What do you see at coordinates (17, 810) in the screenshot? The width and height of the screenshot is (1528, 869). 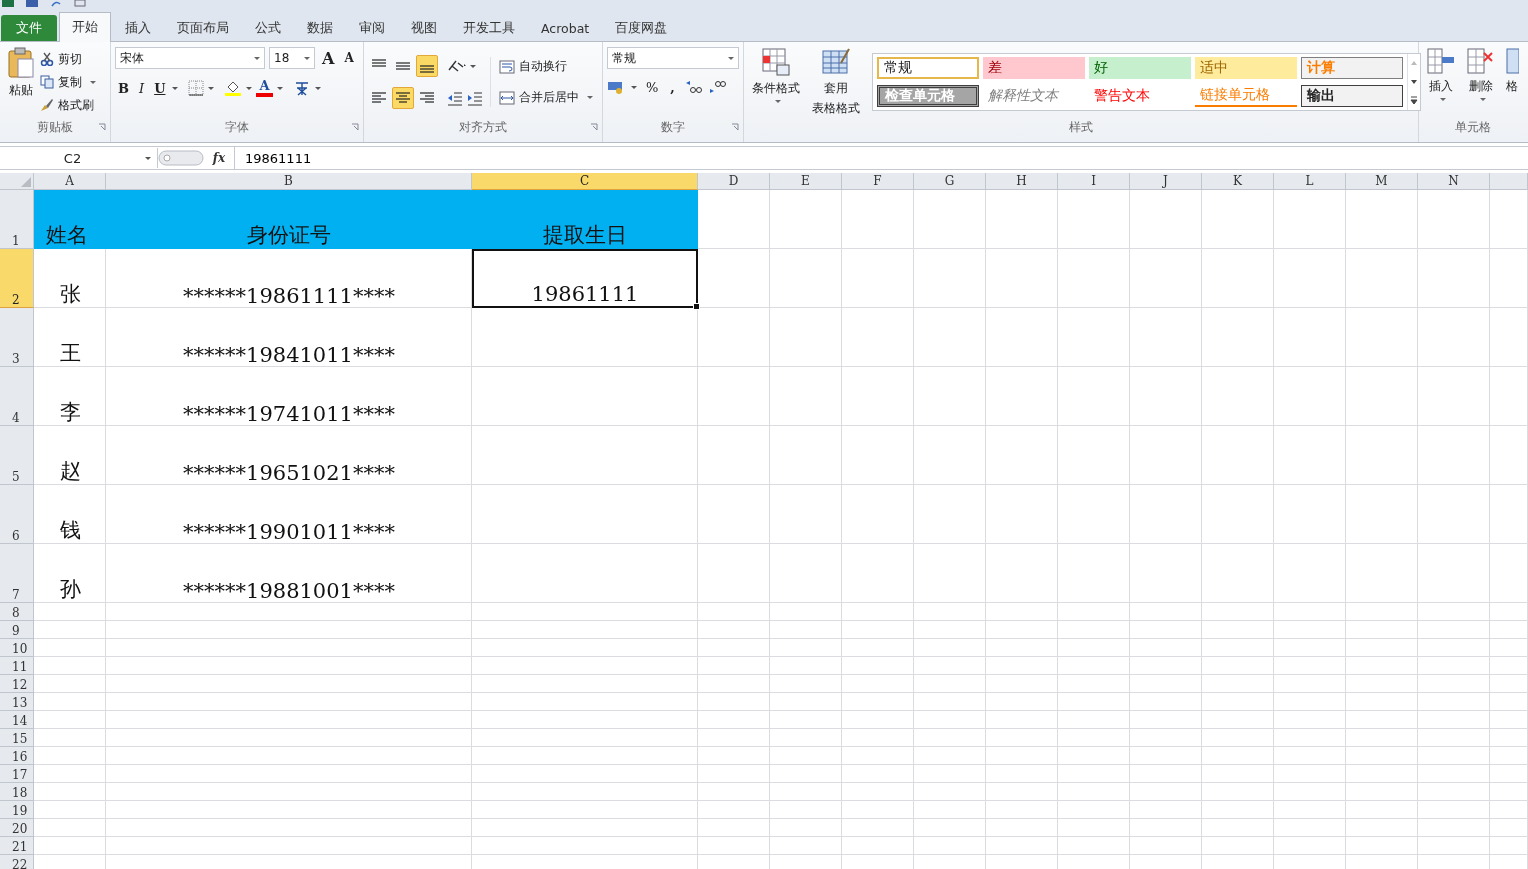 I see `row-header: 19` at bounding box center [17, 810].